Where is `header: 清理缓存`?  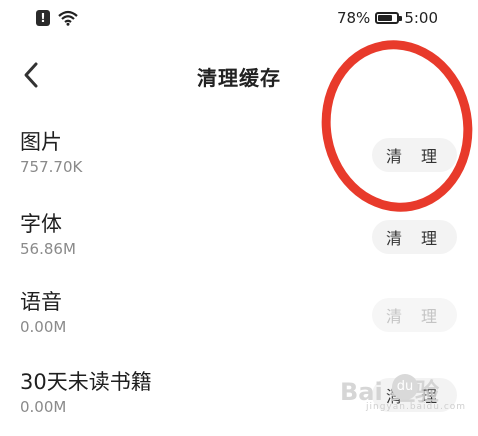
header: 清理缓存 is located at coordinates (239, 75).